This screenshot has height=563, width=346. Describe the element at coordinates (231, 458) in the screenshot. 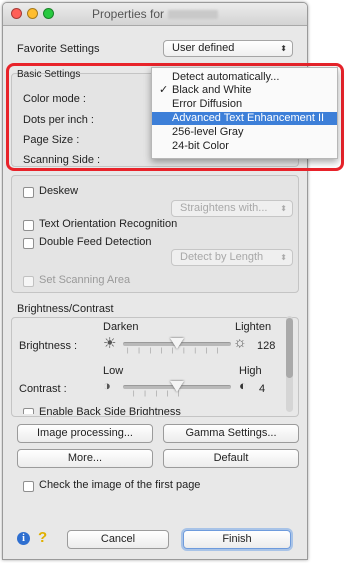

I see `default-button: Default` at that location.